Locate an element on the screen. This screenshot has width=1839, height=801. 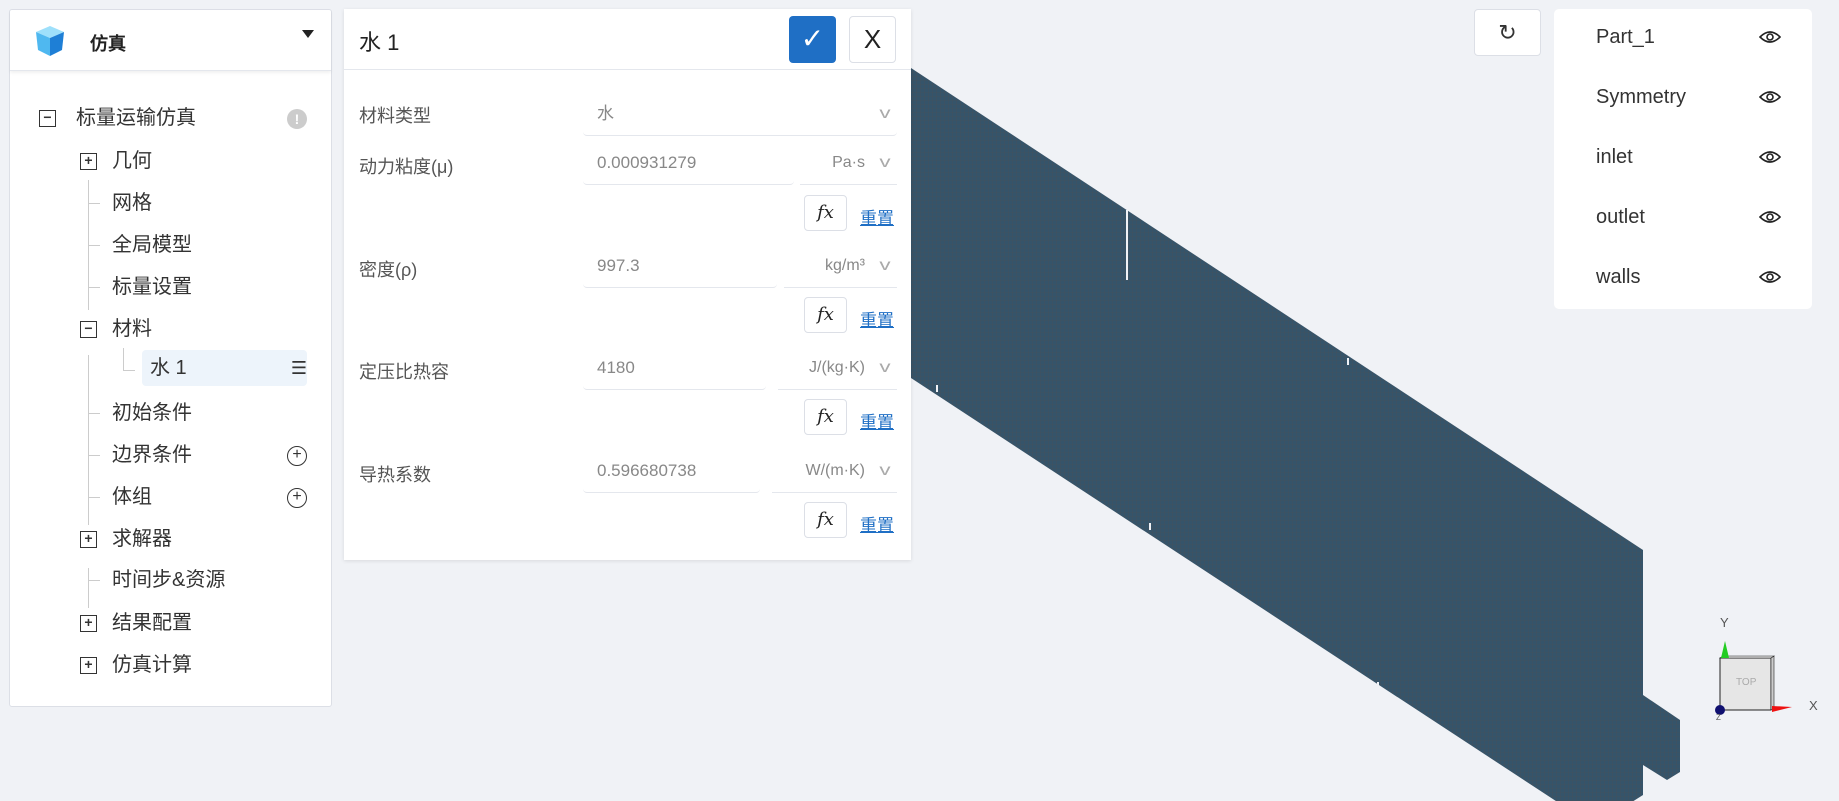
field-label: 材料类型 is located at coordinates (395, 116).